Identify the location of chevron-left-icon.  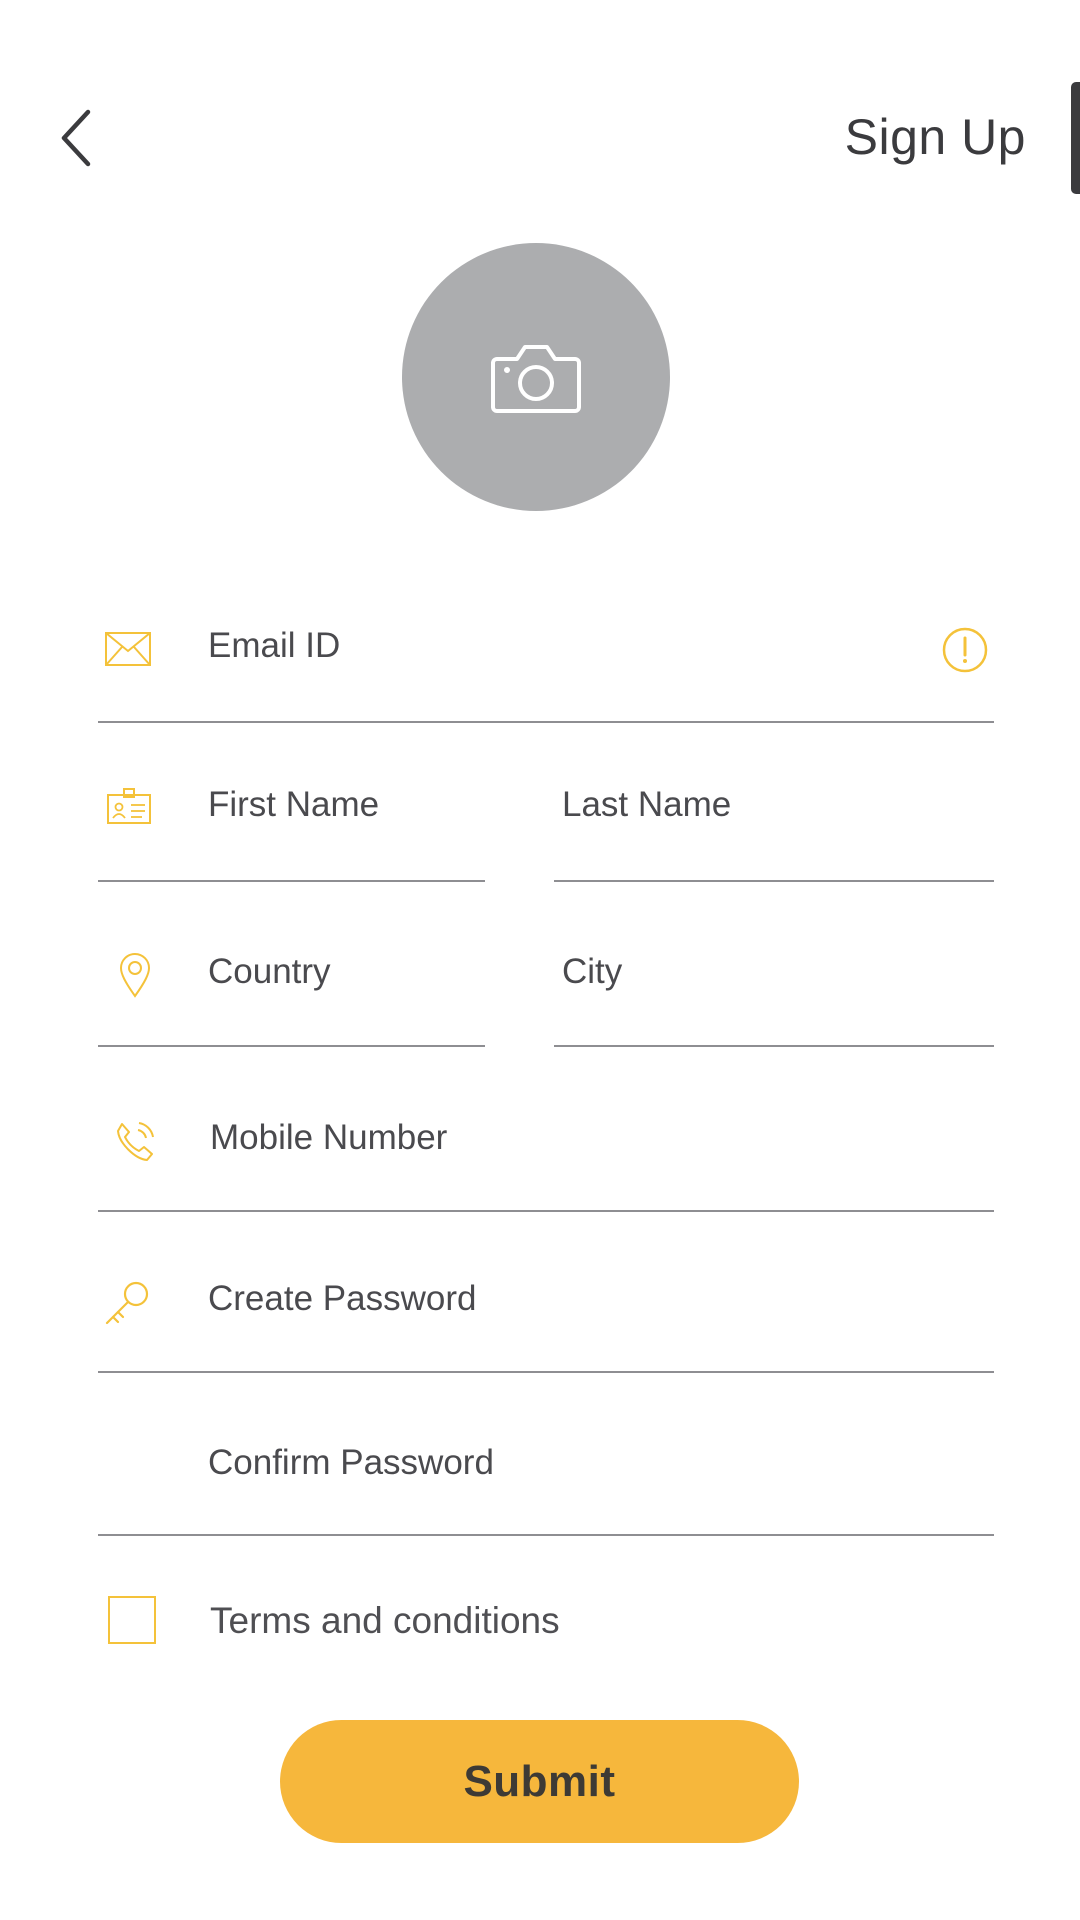
(76, 138).